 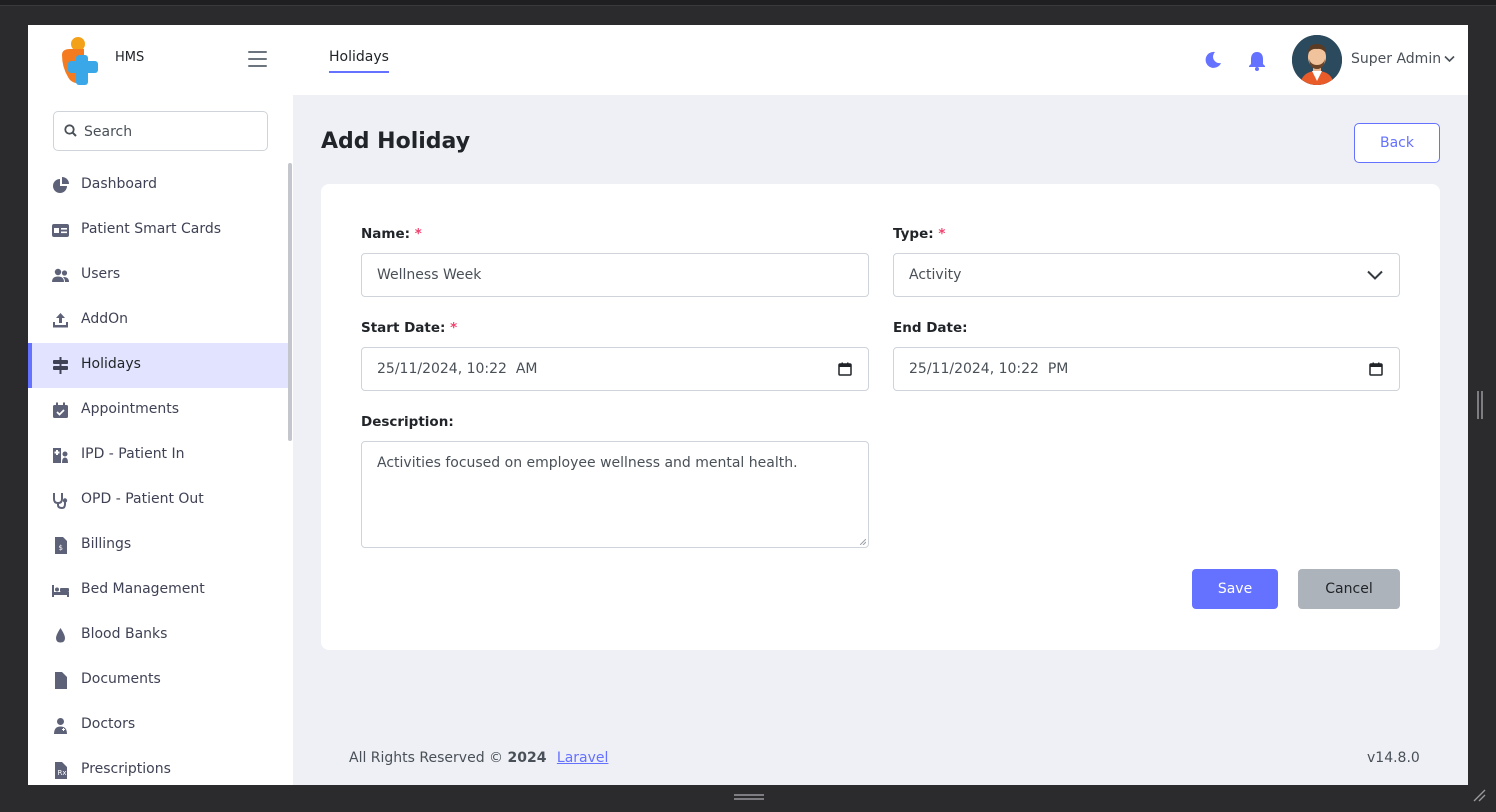 I want to click on svg-text: Rx, so click(x=62, y=773).